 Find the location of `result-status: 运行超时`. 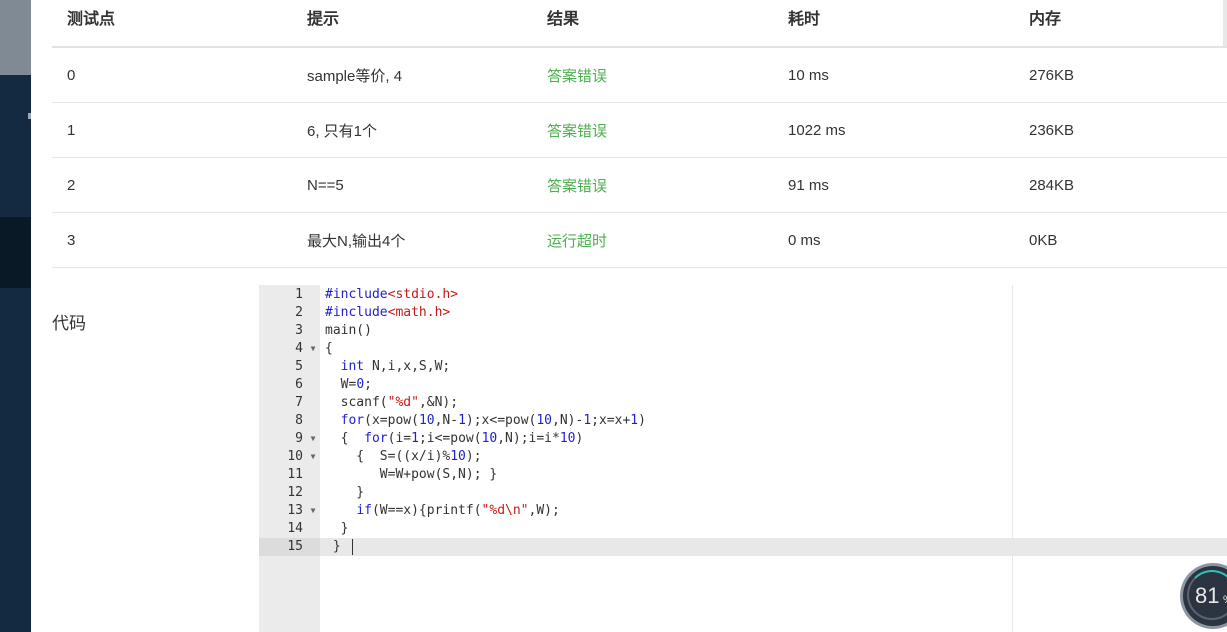

result-status: 运行超时 is located at coordinates (577, 241).